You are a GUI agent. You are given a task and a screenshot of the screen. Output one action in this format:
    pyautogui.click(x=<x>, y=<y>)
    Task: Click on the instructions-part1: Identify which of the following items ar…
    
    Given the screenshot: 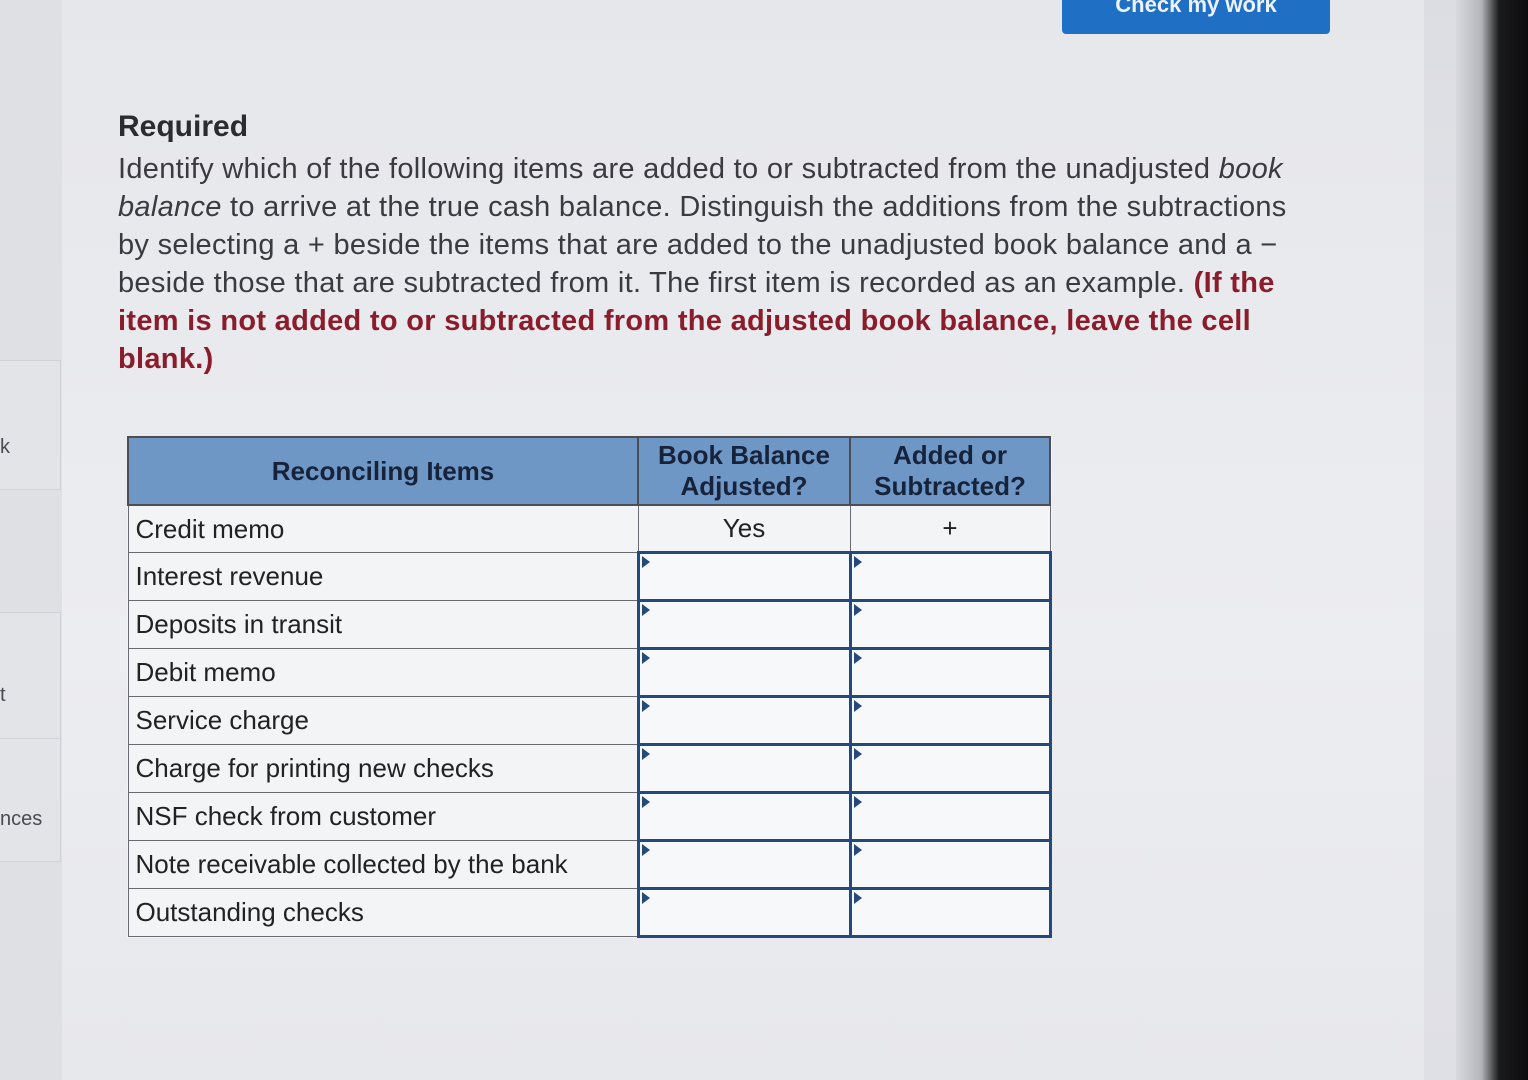 What is the action you would take?
    pyautogui.click(x=668, y=169)
    